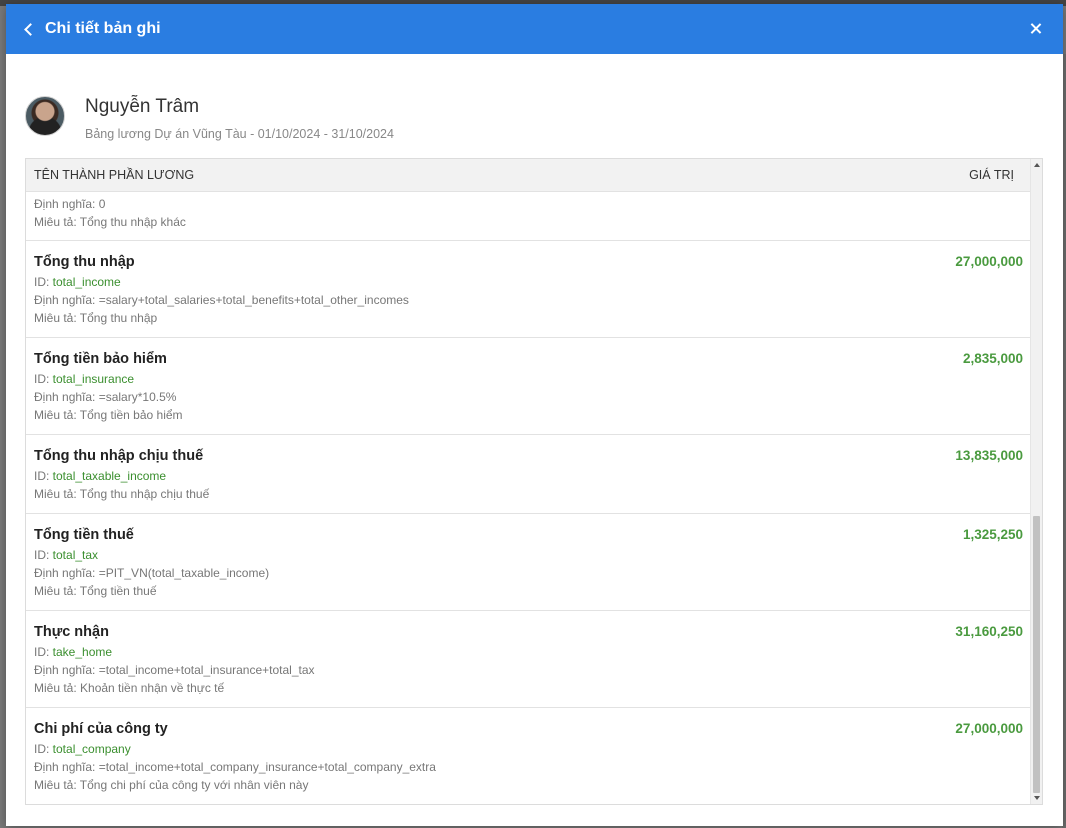 The image size is (1066, 828). What do you see at coordinates (84, 535) in the screenshot?
I see `row-title: Tổng tiền thuế` at bounding box center [84, 535].